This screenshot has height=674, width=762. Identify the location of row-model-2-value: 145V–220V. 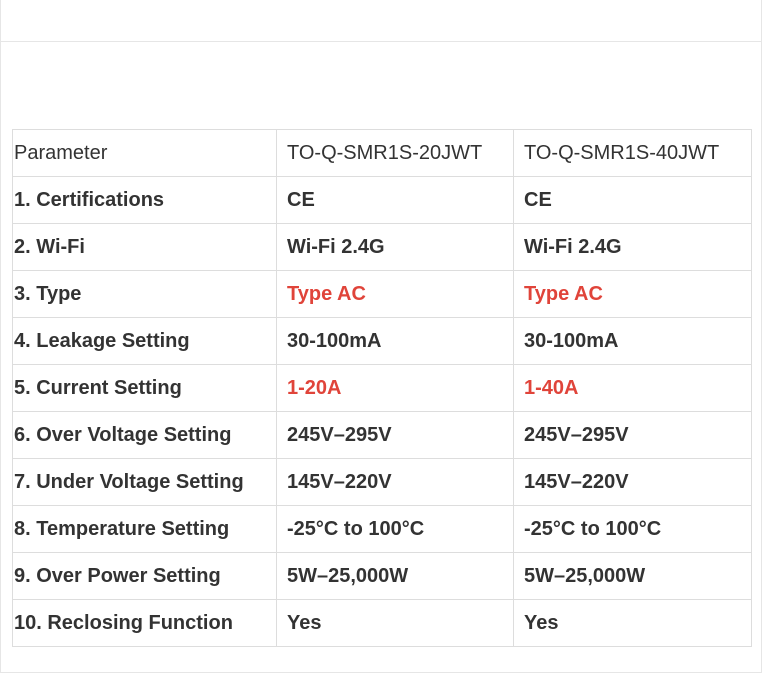
(632, 482).